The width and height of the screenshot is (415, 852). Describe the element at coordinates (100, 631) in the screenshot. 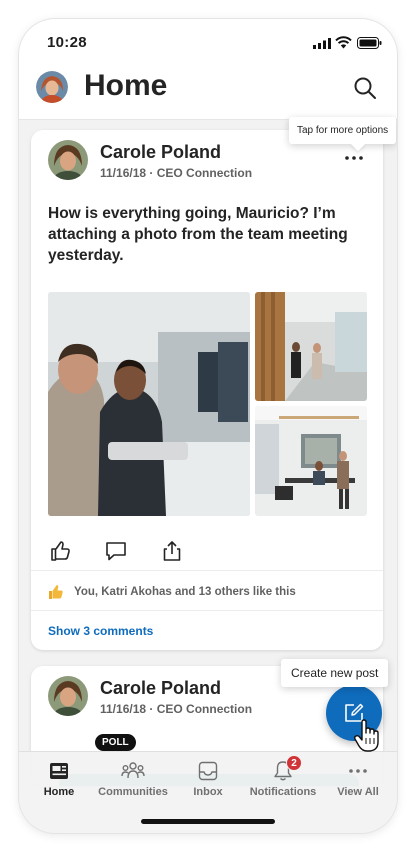

I see `show-comments-link: Show 3 comments` at that location.